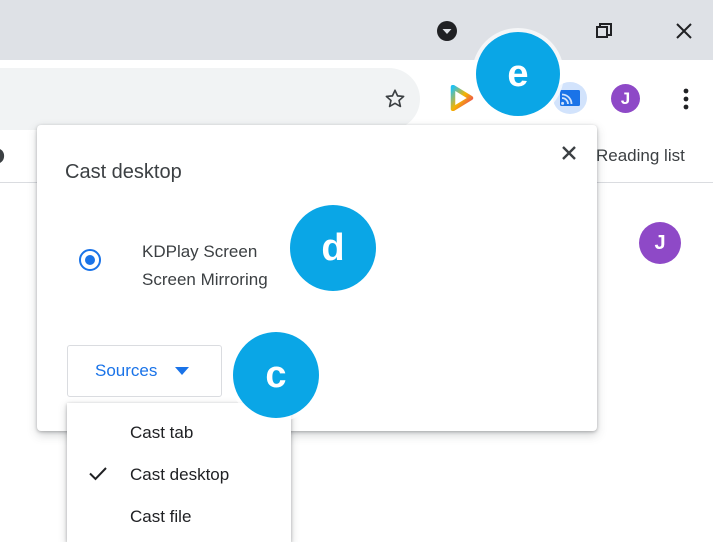 The image size is (713, 542). Describe the element at coordinates (123, 172) in the screenshot. I see `cast-dialog-title: Cast desktop` at that location.